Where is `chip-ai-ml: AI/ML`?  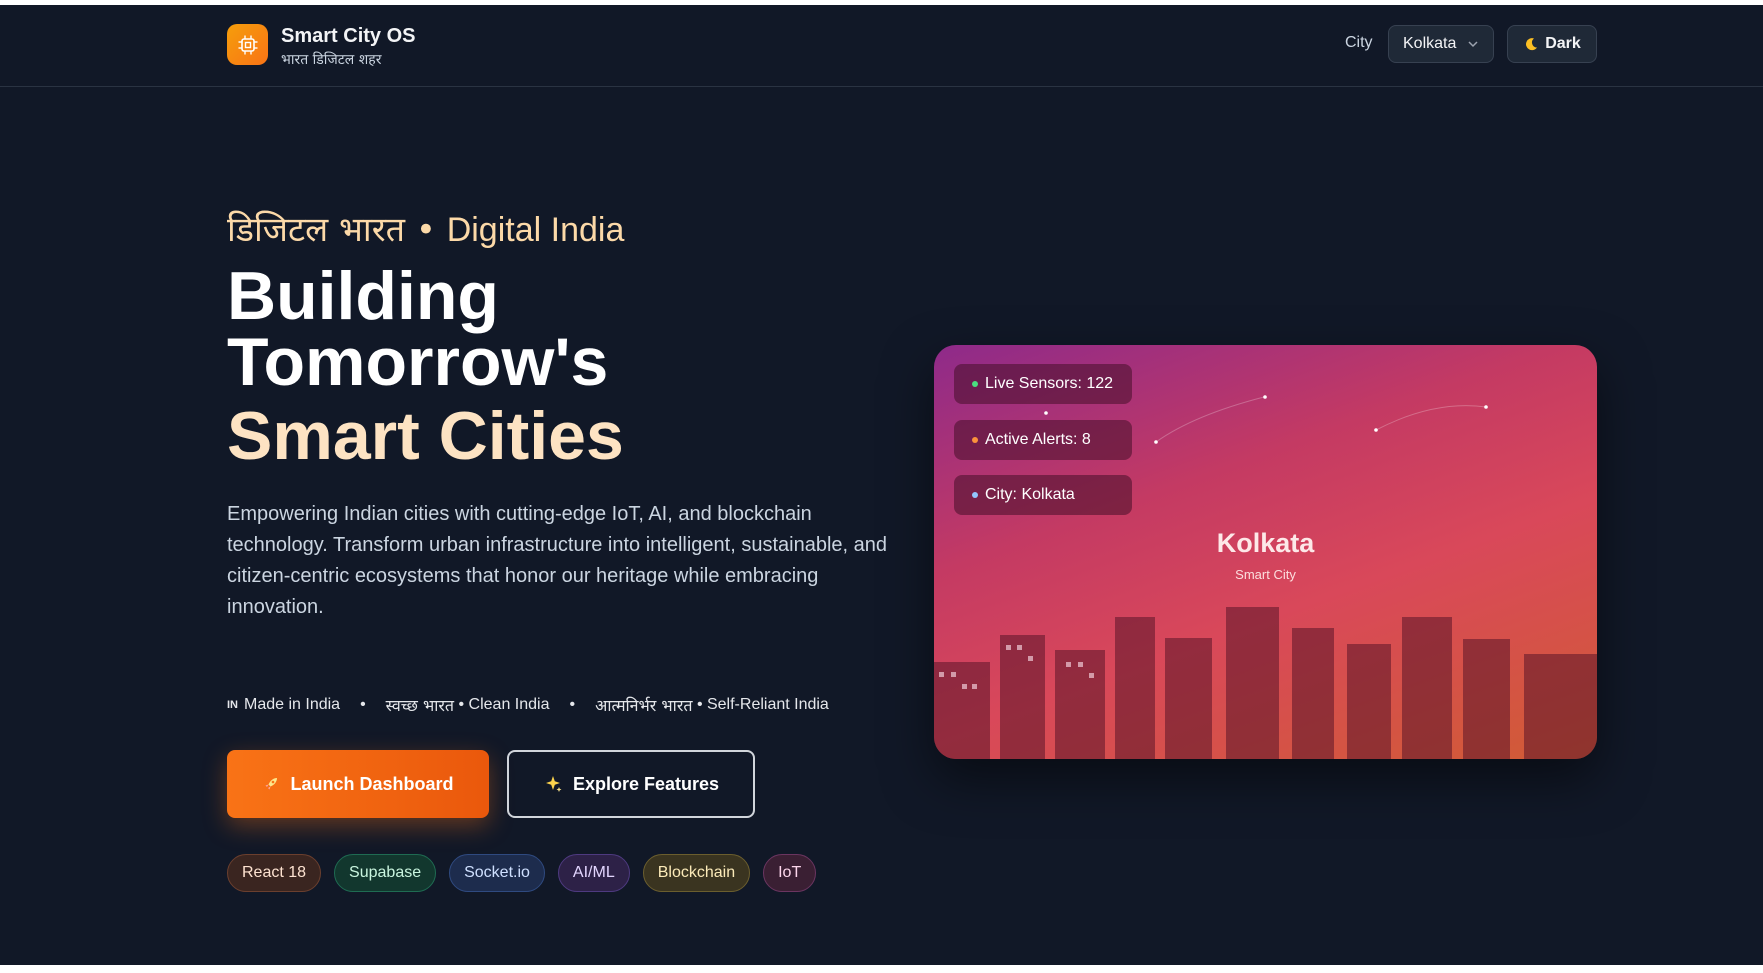
chip-ai-ml: AI/ML is located at coordinates (593, 873).